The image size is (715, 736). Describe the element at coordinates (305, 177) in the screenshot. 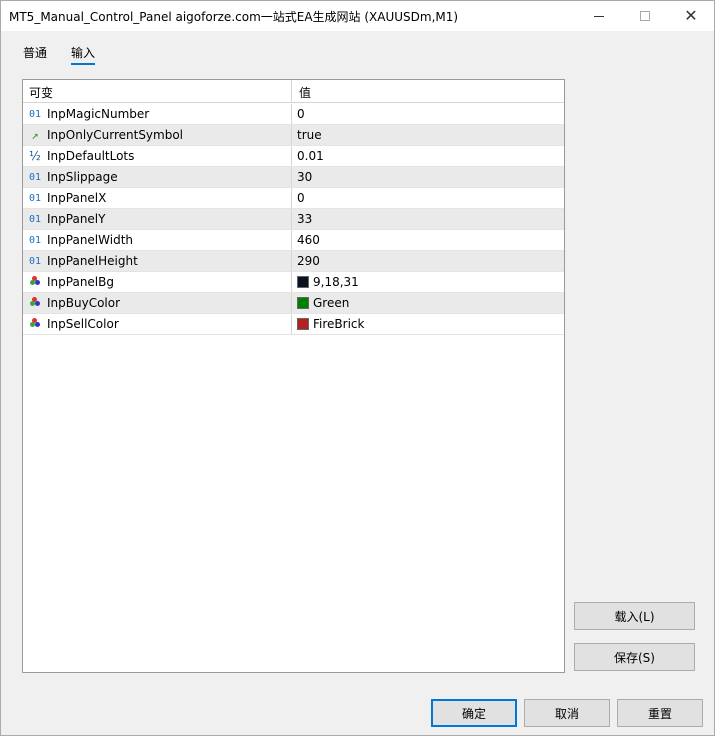

I see `variable-value: 30` at that location.